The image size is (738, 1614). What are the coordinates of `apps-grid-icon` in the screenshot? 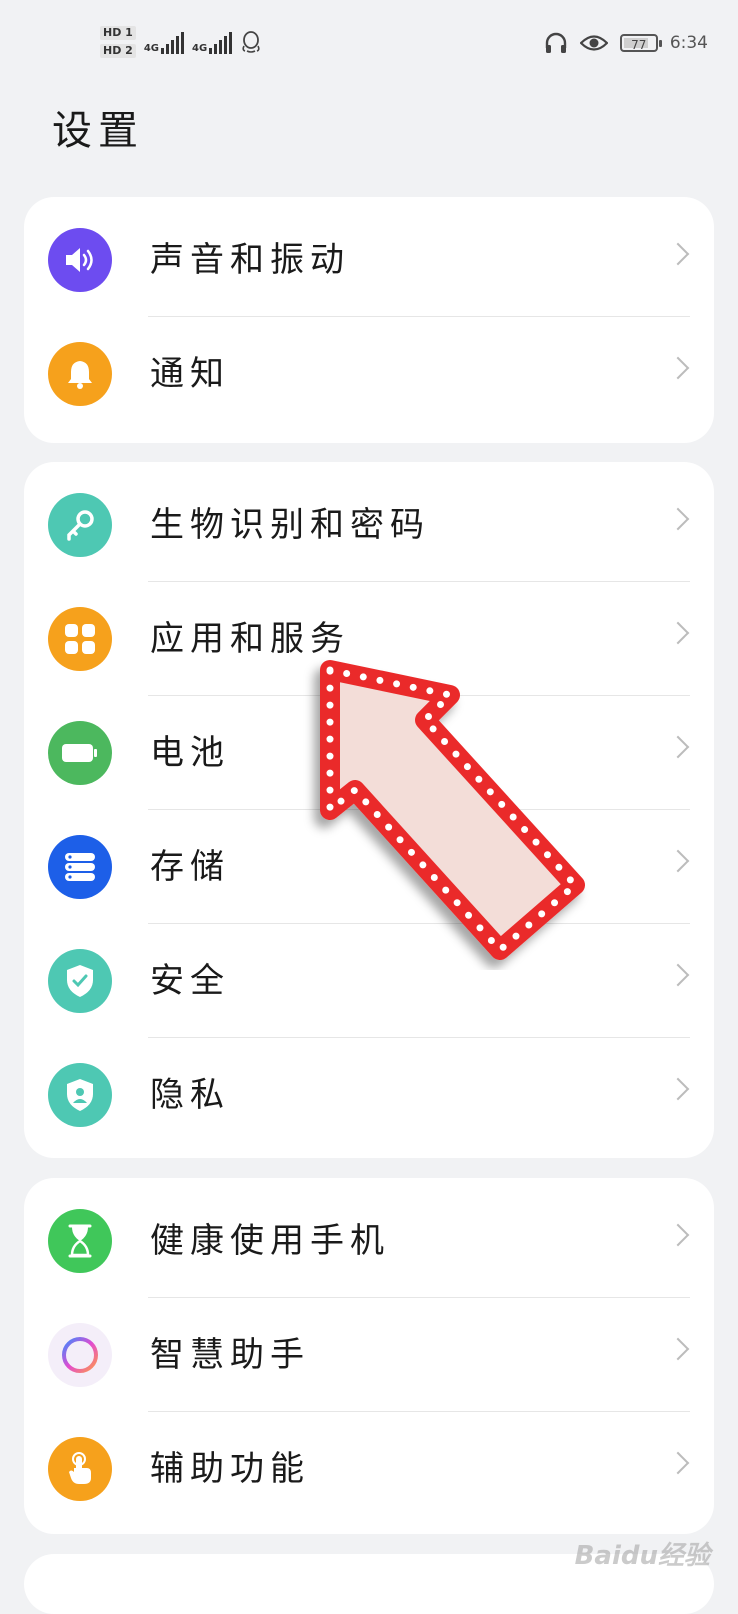 It's located at (80, 639).